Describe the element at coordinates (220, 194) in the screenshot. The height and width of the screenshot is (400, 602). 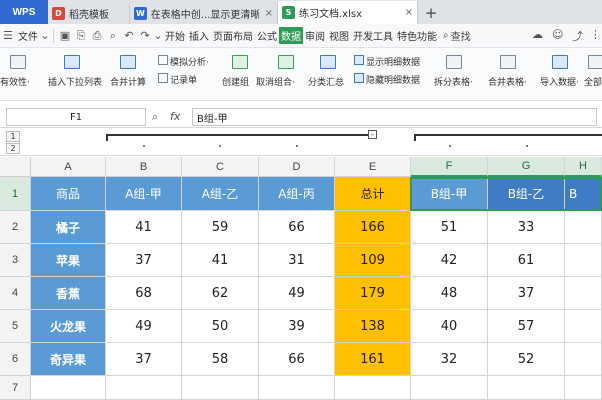
I see `cell-c1: A组-乙` at that location.